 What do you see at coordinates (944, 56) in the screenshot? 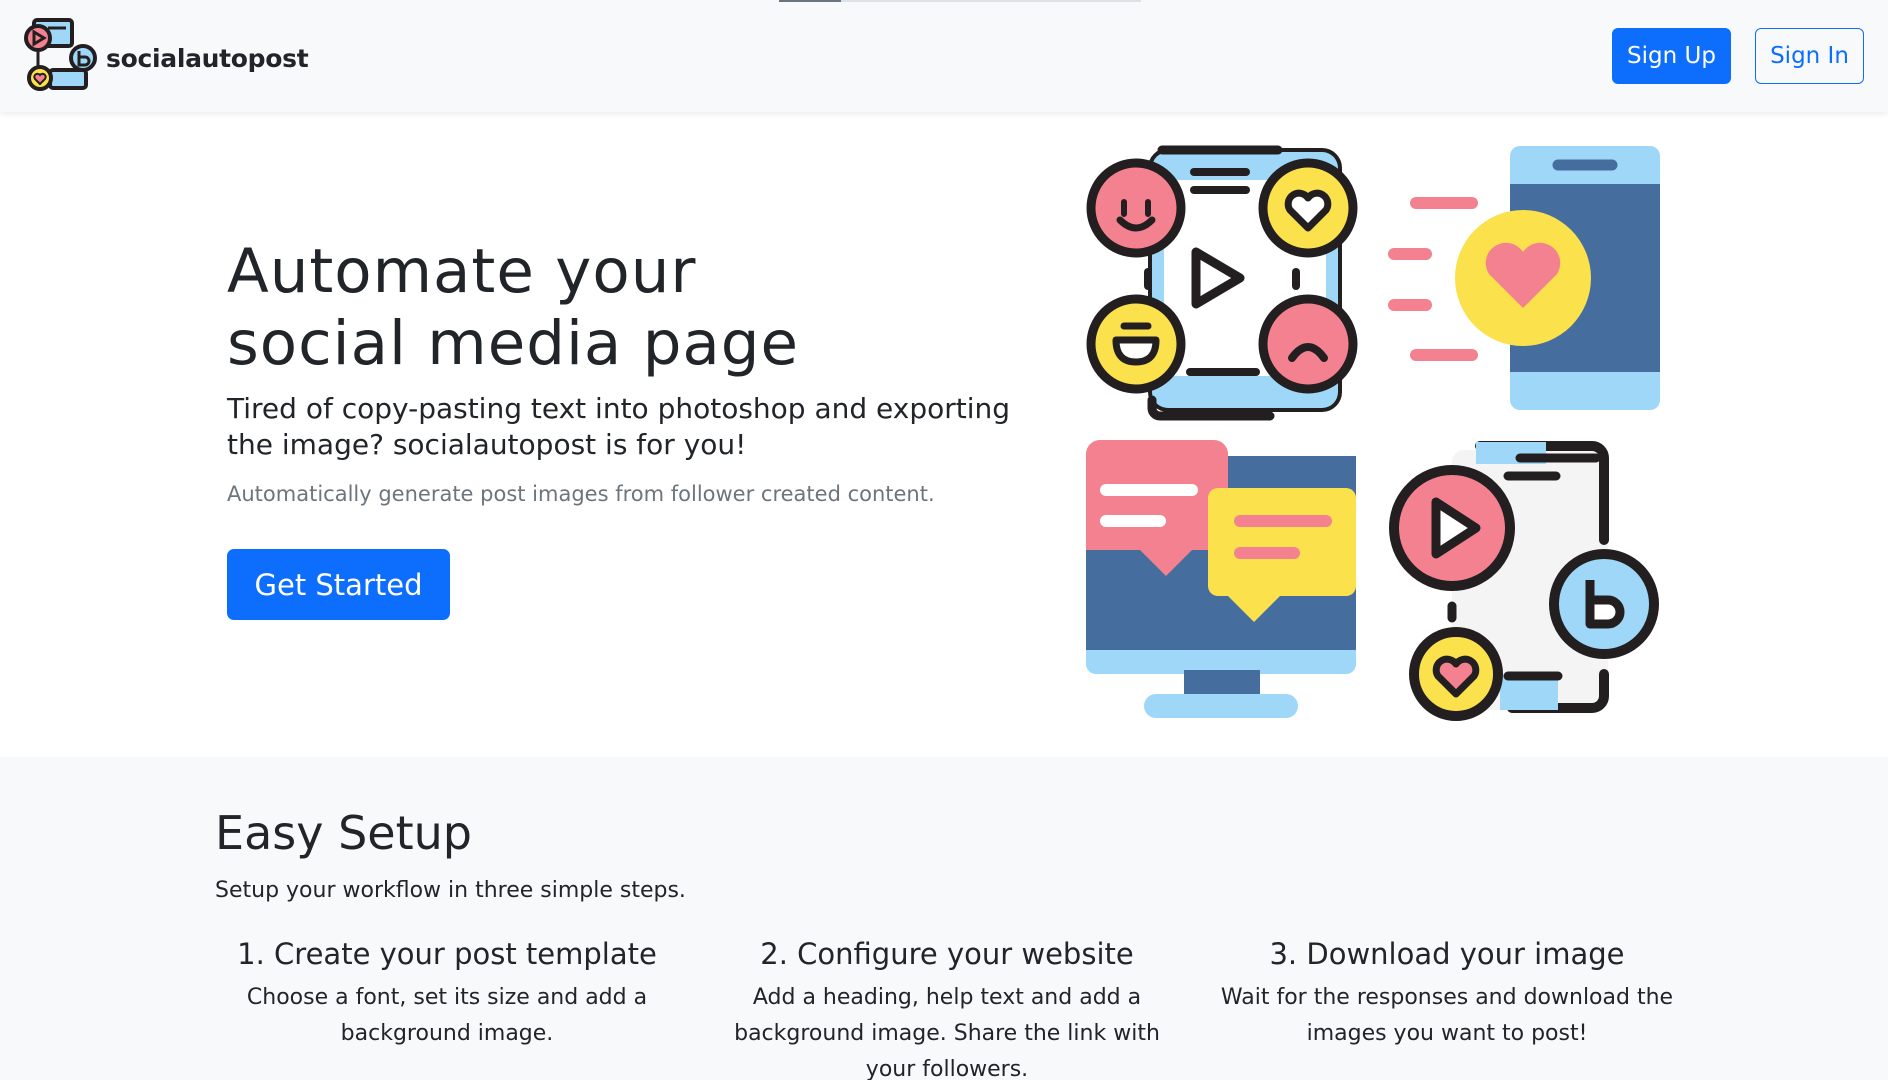
I see `top-navbar: socialautopost Sign Up Sign In` at bounding box center [944, 56].